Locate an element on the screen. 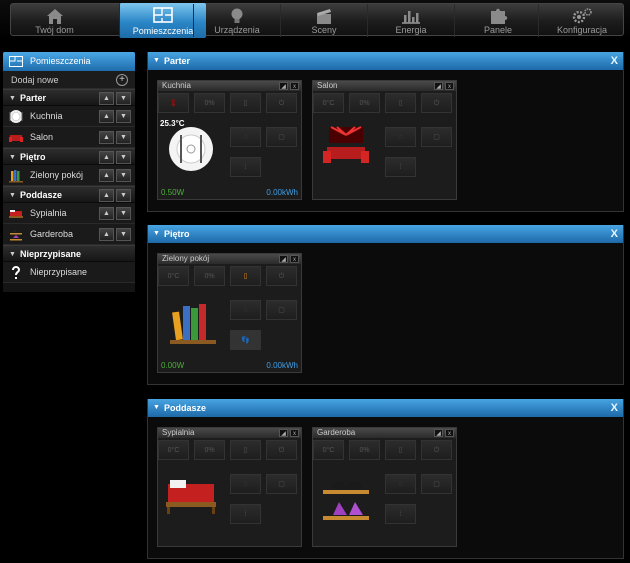 The image size is (630, 563). sidebar-item-nieprzypisane: Nieprzypisane is located at coordinates (69, 272).